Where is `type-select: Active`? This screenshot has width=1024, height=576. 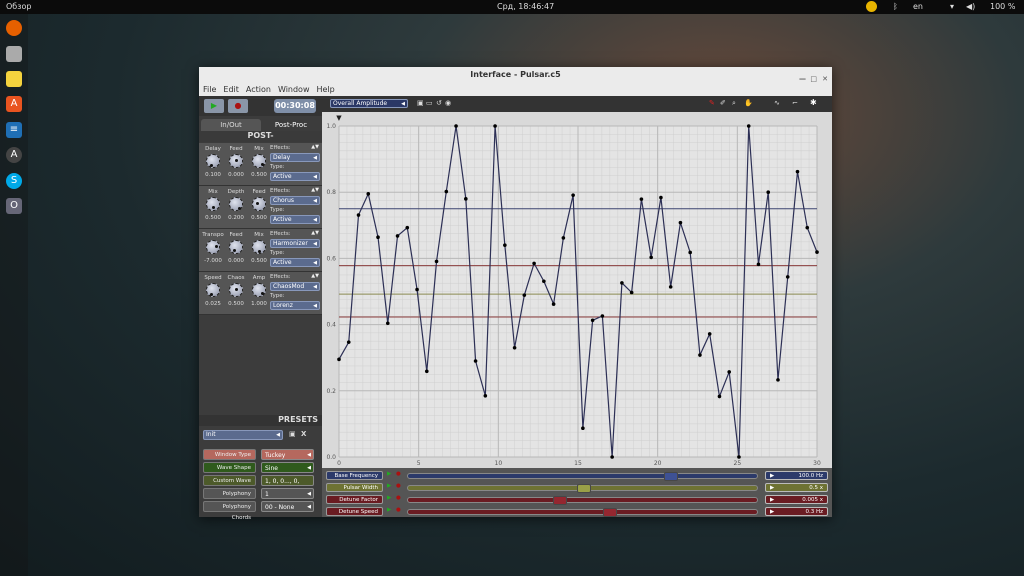 type-select: Active is located at coordinates (295, 219).